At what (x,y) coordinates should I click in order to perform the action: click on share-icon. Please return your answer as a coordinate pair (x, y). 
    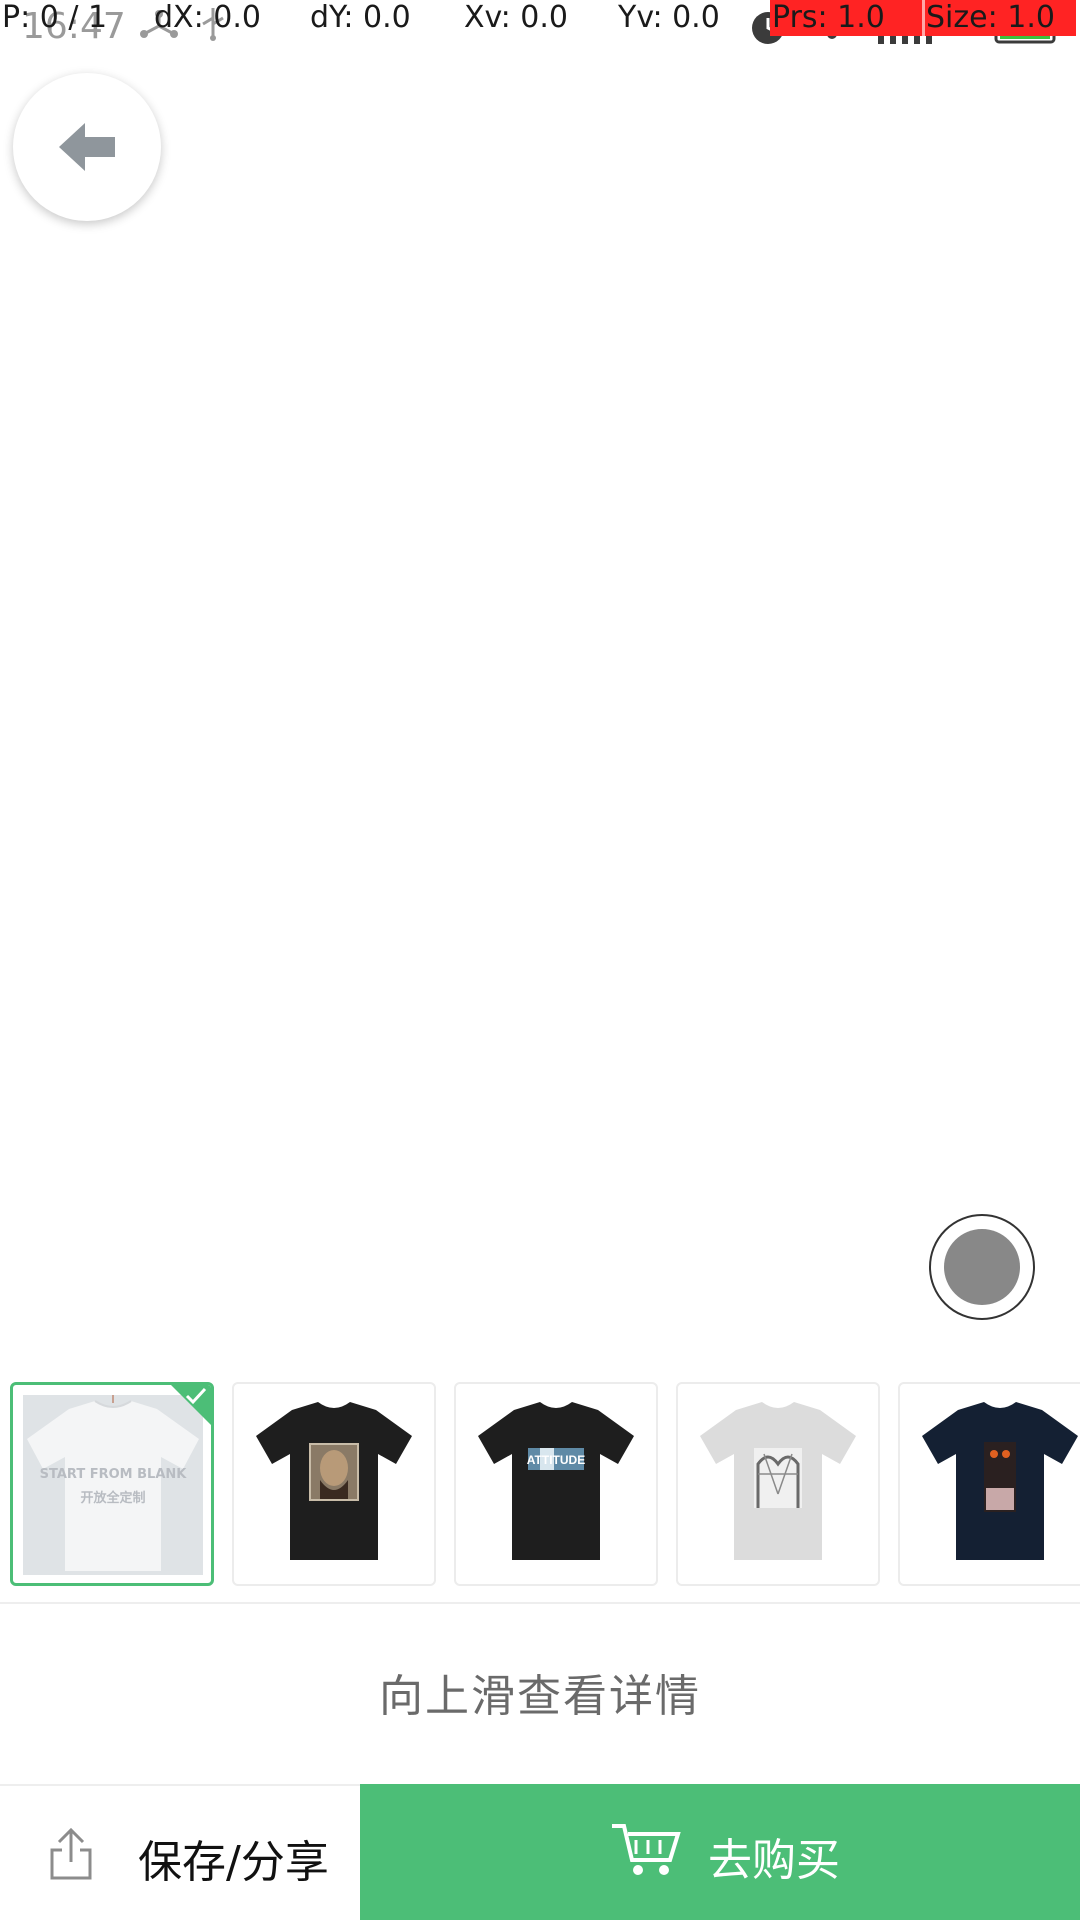
    Looking at the image, I should click on (71, 1853).